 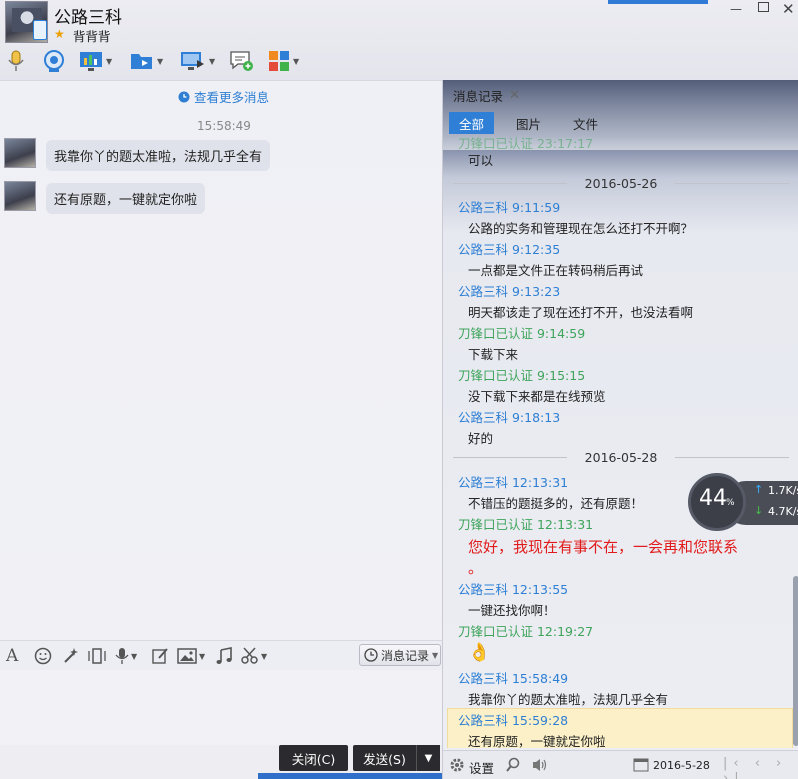 I want to click on send-file-button: ▼, so click(x=146, y=61).